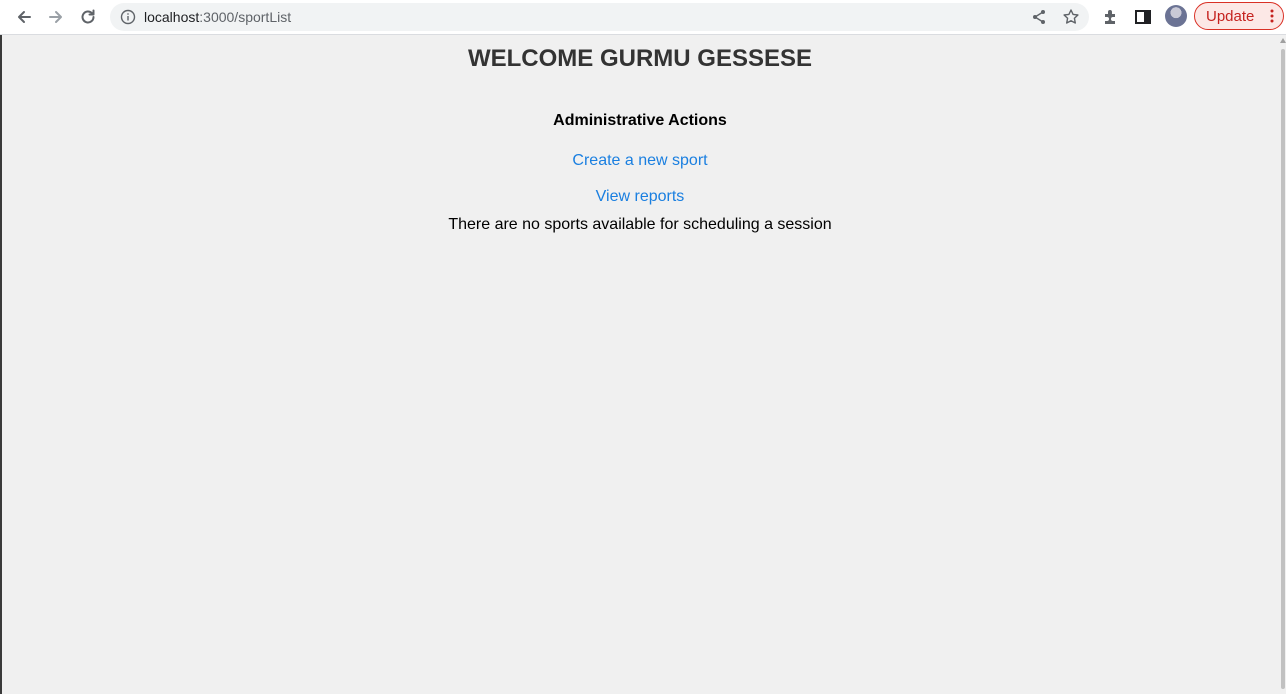 This screenshot has width=1286, height=694. Describe the element at coordinates (128, 17) in the screenshot. I see `info-icon` at that location.